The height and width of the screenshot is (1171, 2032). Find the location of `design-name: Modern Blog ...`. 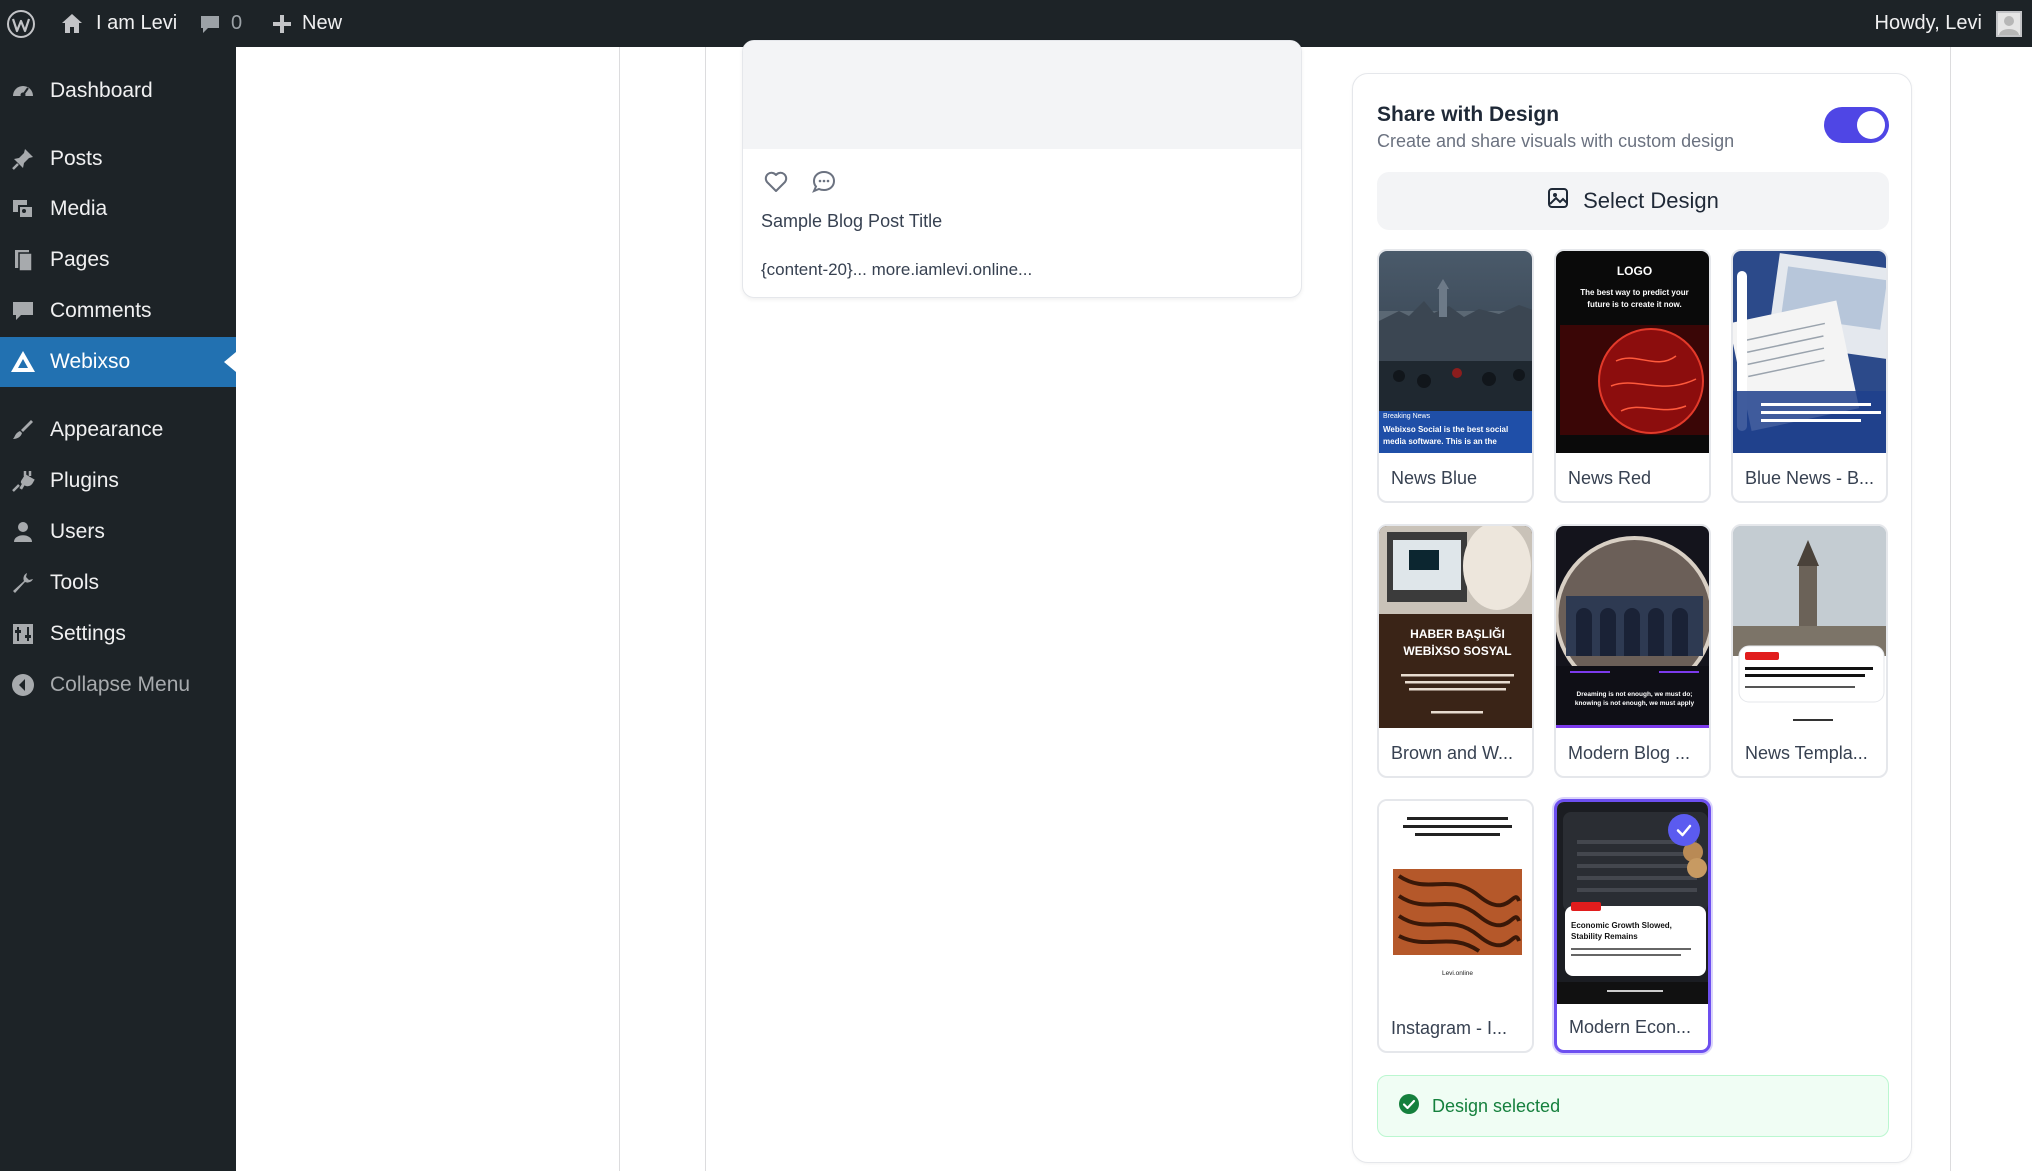

design-name: Modern Blog ... is located at coordinates (1629, 753).